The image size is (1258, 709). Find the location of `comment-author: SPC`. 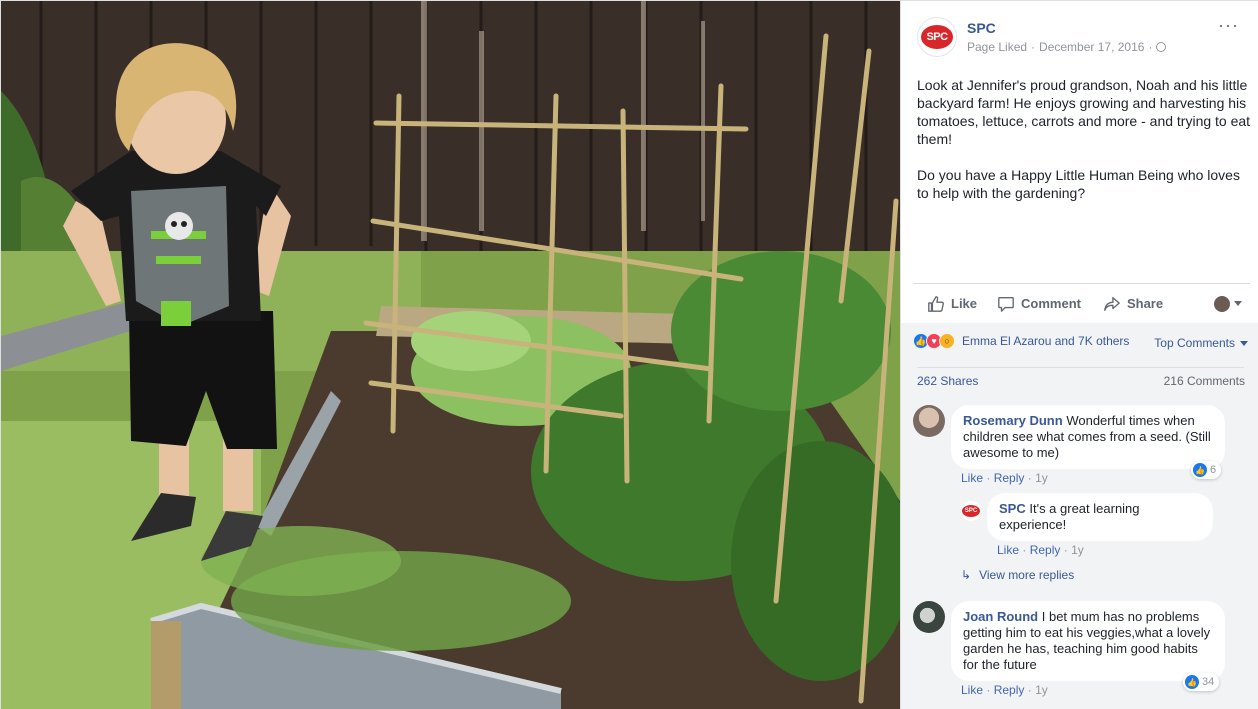

comment-author: SPC is located at coordinates (1012, 508).